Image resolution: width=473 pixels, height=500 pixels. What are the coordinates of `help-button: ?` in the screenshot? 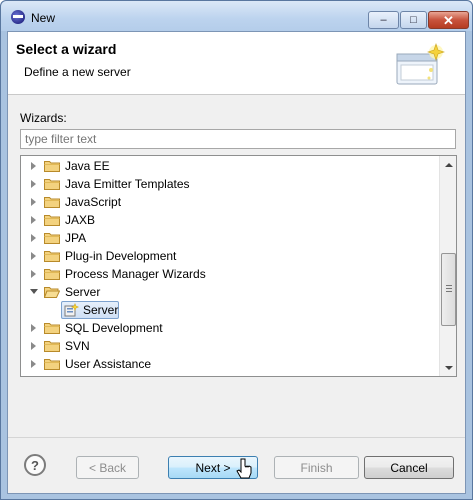 It's located at (35, 465).